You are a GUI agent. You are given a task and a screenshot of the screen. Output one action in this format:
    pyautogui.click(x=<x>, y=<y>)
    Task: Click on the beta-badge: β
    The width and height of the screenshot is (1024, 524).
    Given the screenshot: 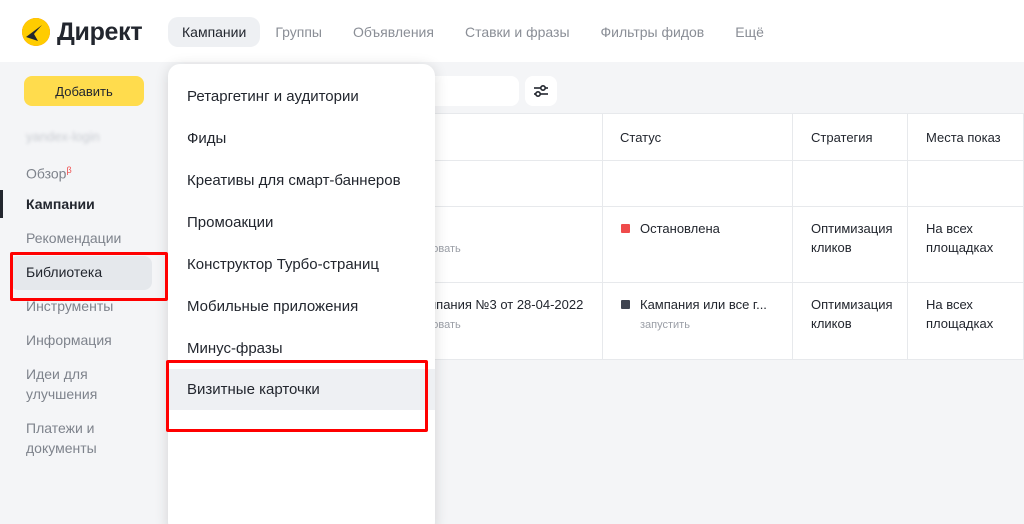 What is the action you would take?
    pyautogui.click(x=69, y=170)
    